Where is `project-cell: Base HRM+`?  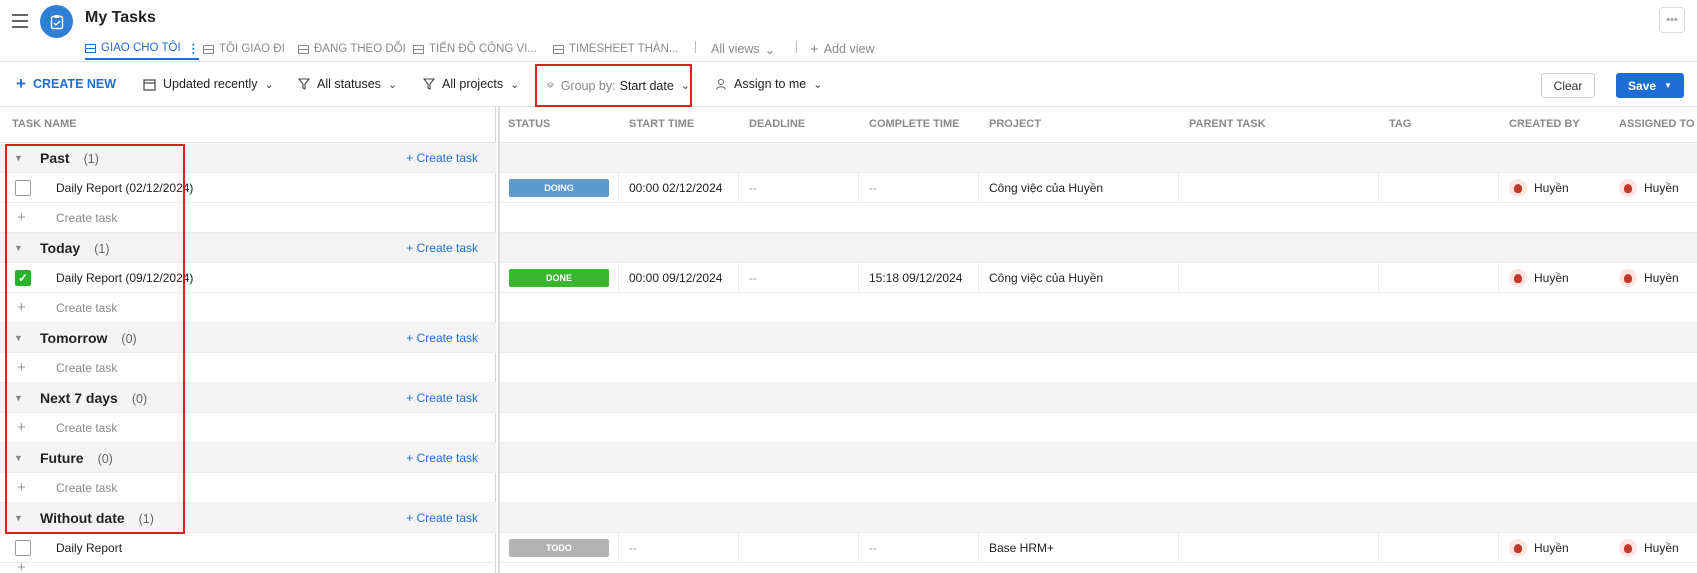
project-cell: Base HRM+ is located at coordinates (1079, 548).